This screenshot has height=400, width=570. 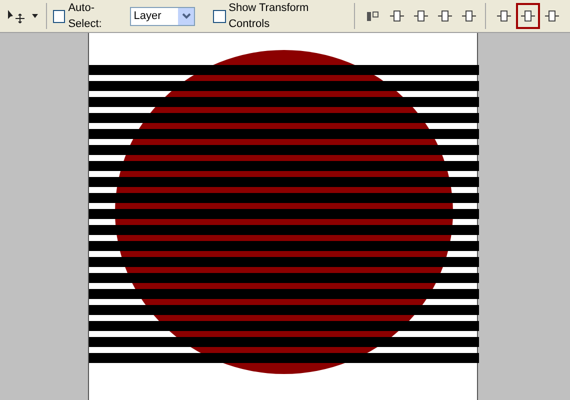 I want to click on auto-select-label: Auto-Select:, so click(x=85, y=16).